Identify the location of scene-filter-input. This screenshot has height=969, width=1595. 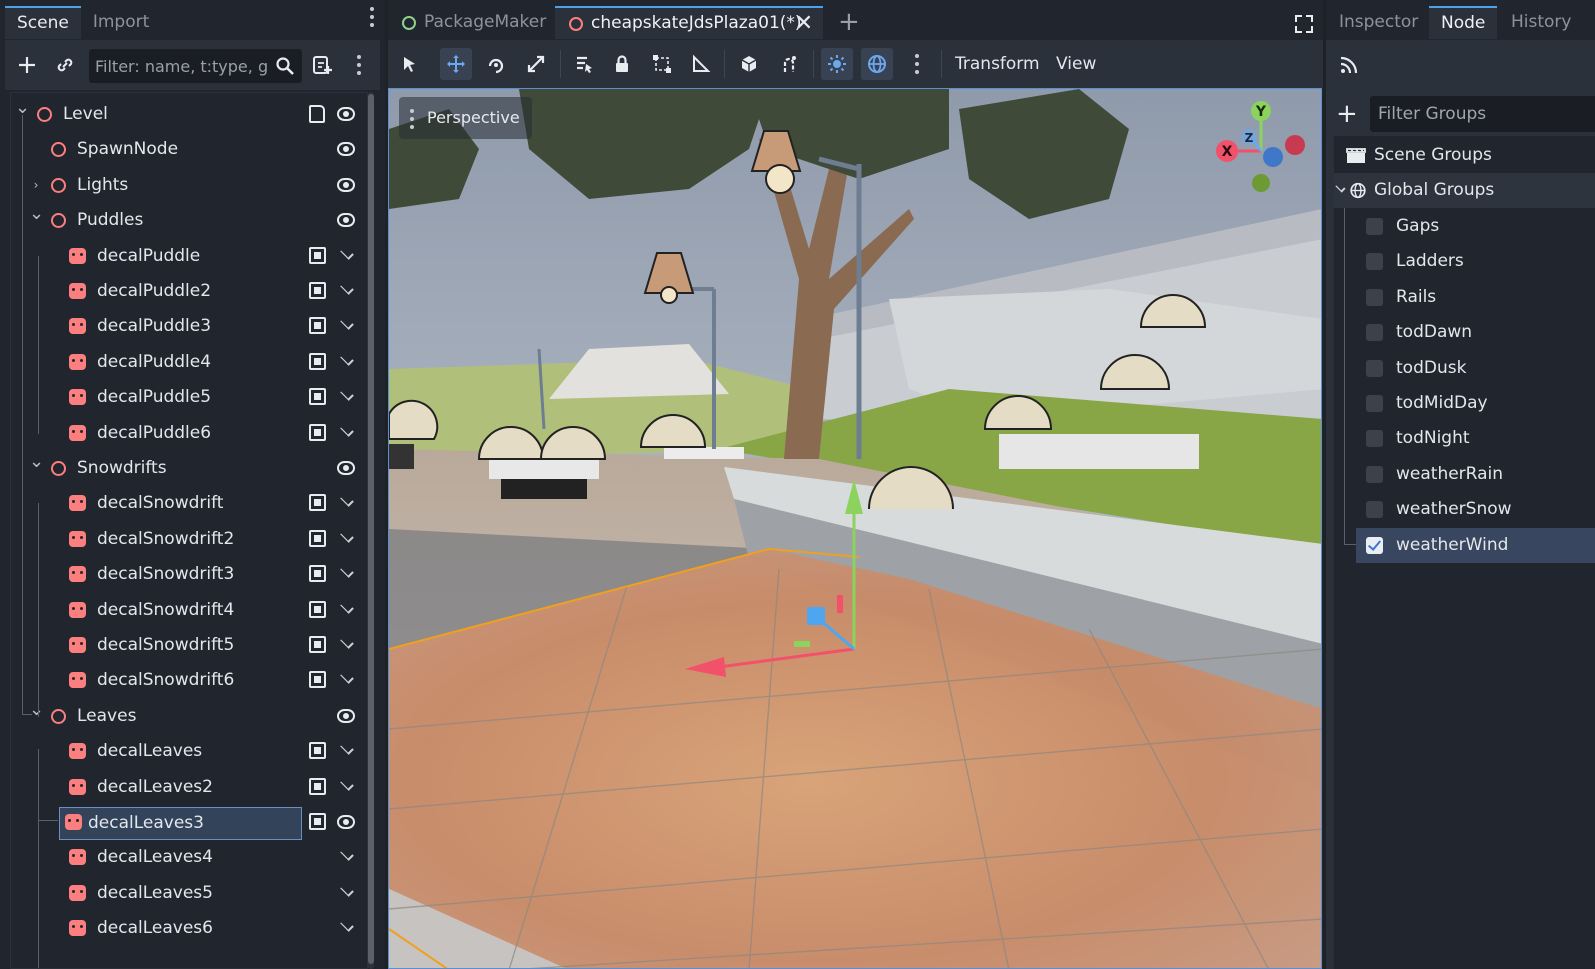
(182, 66).